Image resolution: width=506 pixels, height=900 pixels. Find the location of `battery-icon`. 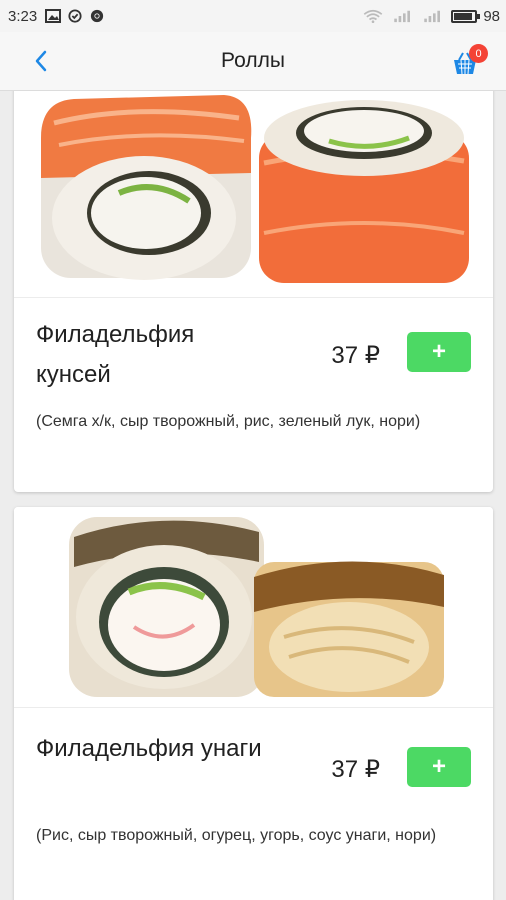

battery-icon is located at coordinates (466, 16).